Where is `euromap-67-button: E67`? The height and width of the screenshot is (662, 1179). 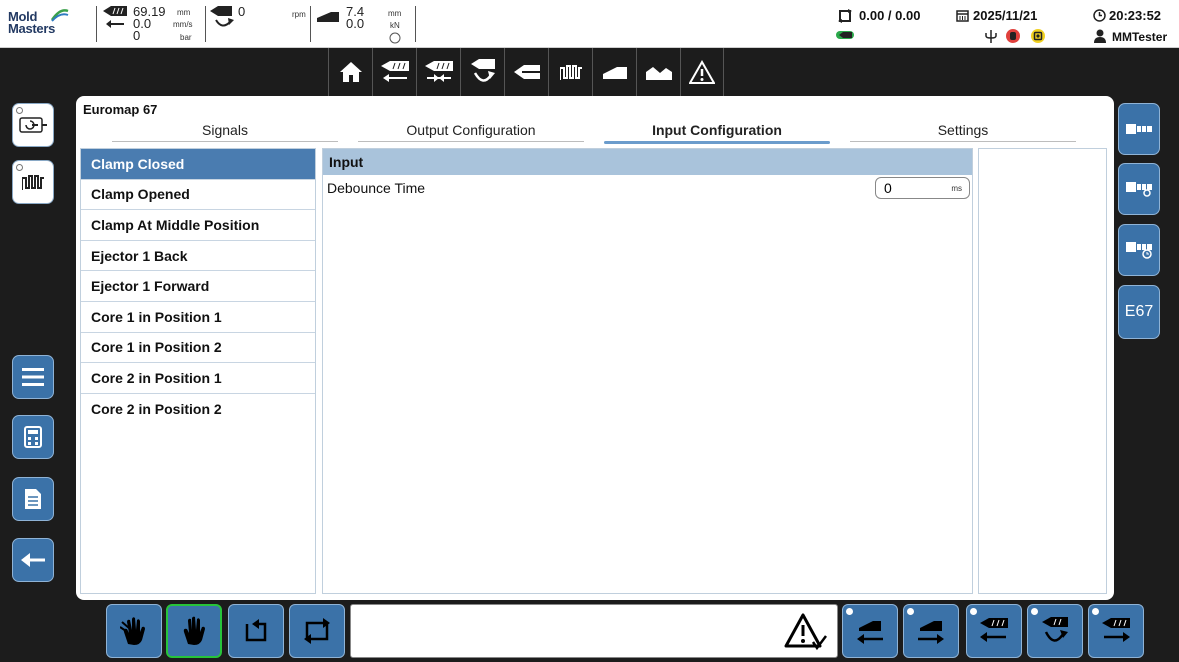 euromap-67-button: E67 is located at coordinates (1139, 312).